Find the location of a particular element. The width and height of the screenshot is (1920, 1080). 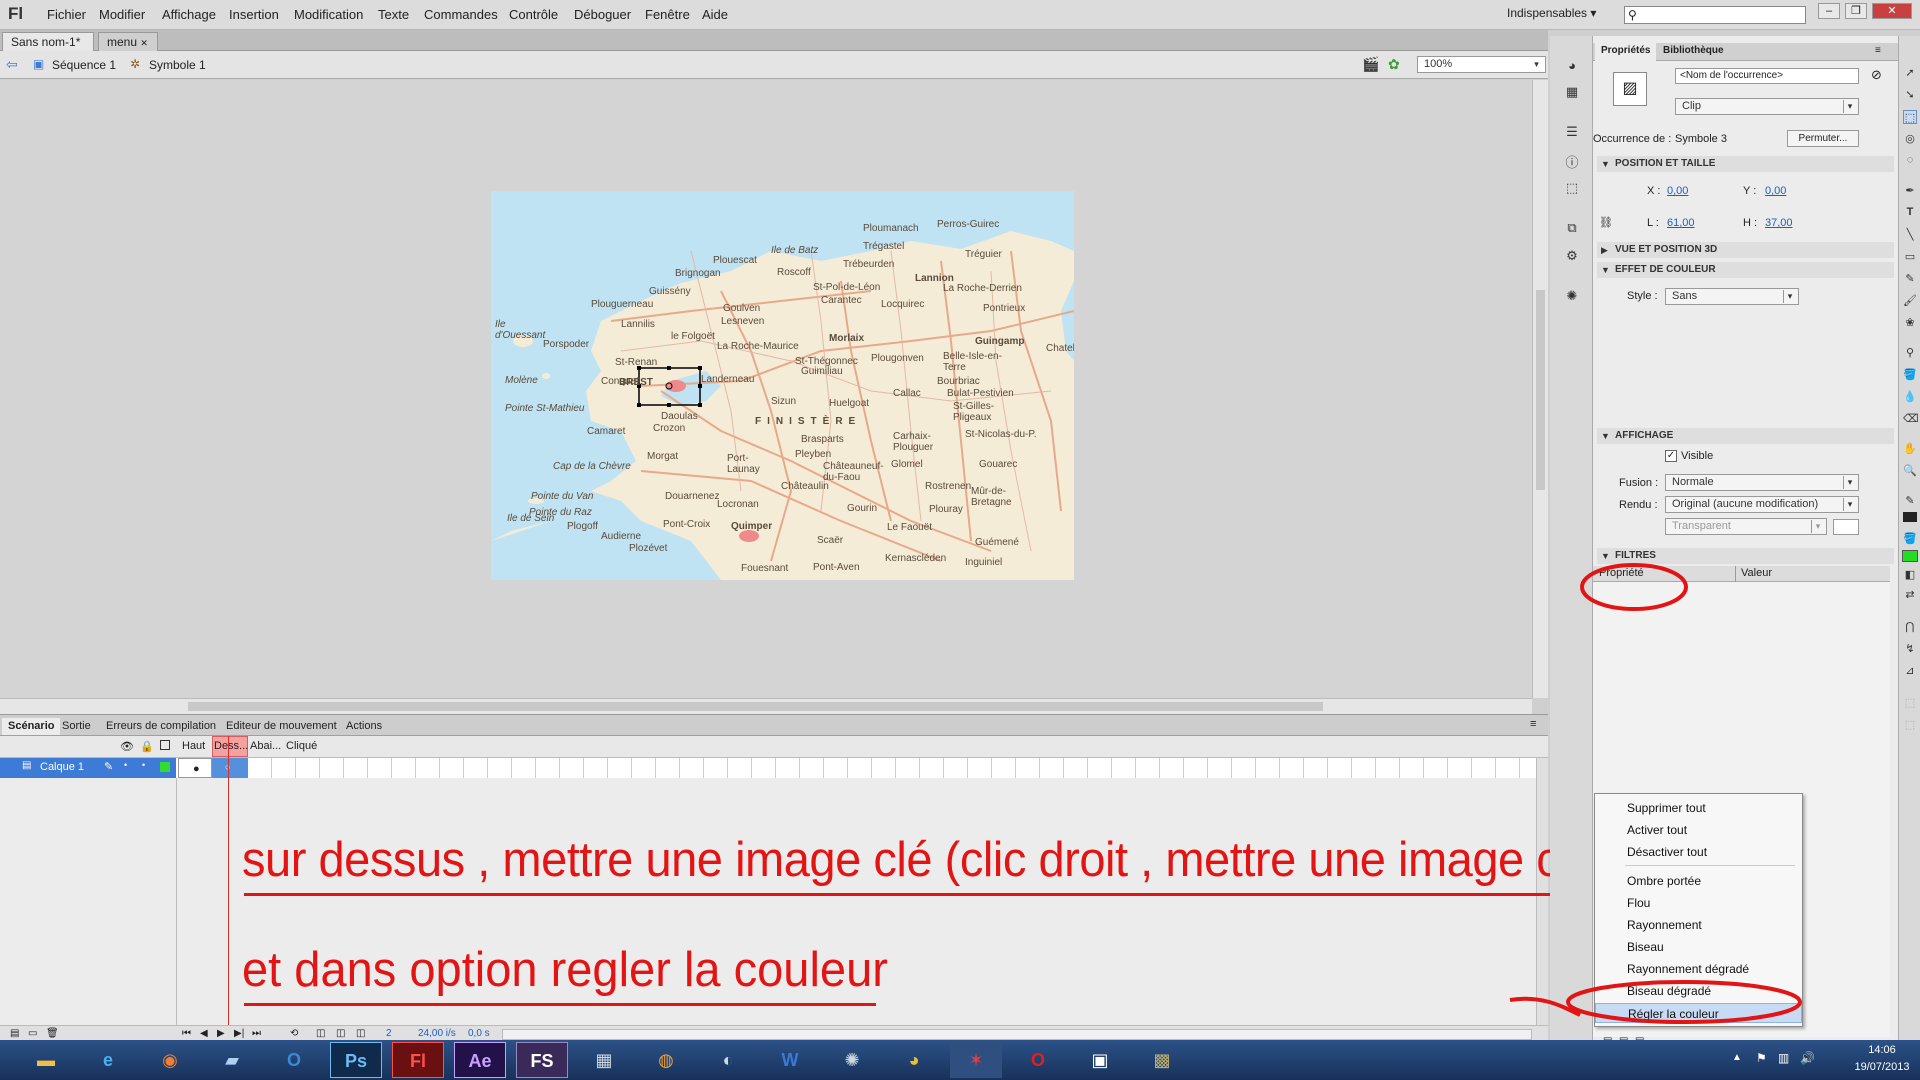

menu-fichier: Fichier is located at coordinates (66, 14).